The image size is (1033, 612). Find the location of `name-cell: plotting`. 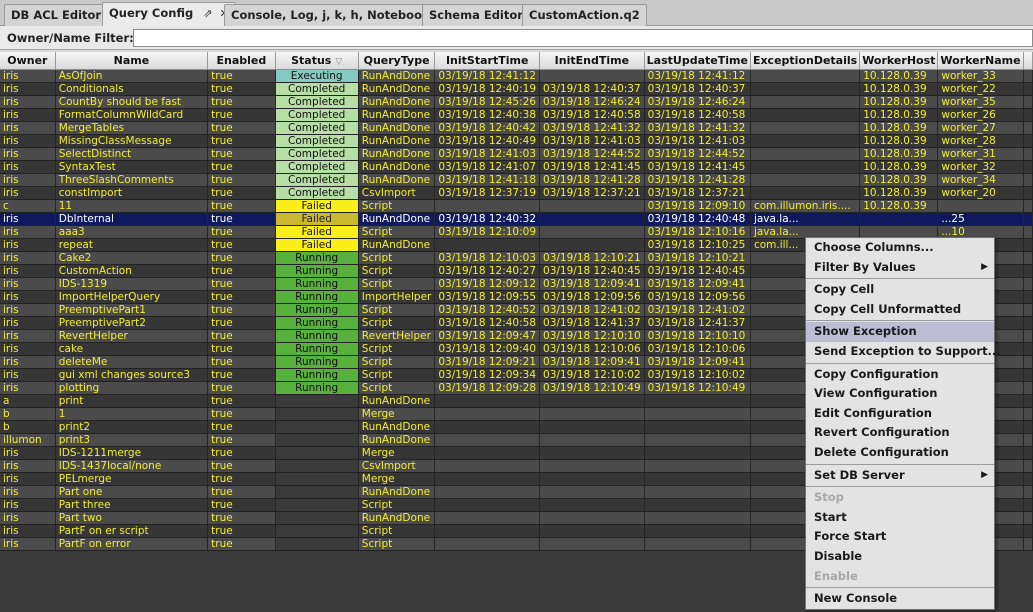

name-cell: plotting is located at coordinates (132, 388).